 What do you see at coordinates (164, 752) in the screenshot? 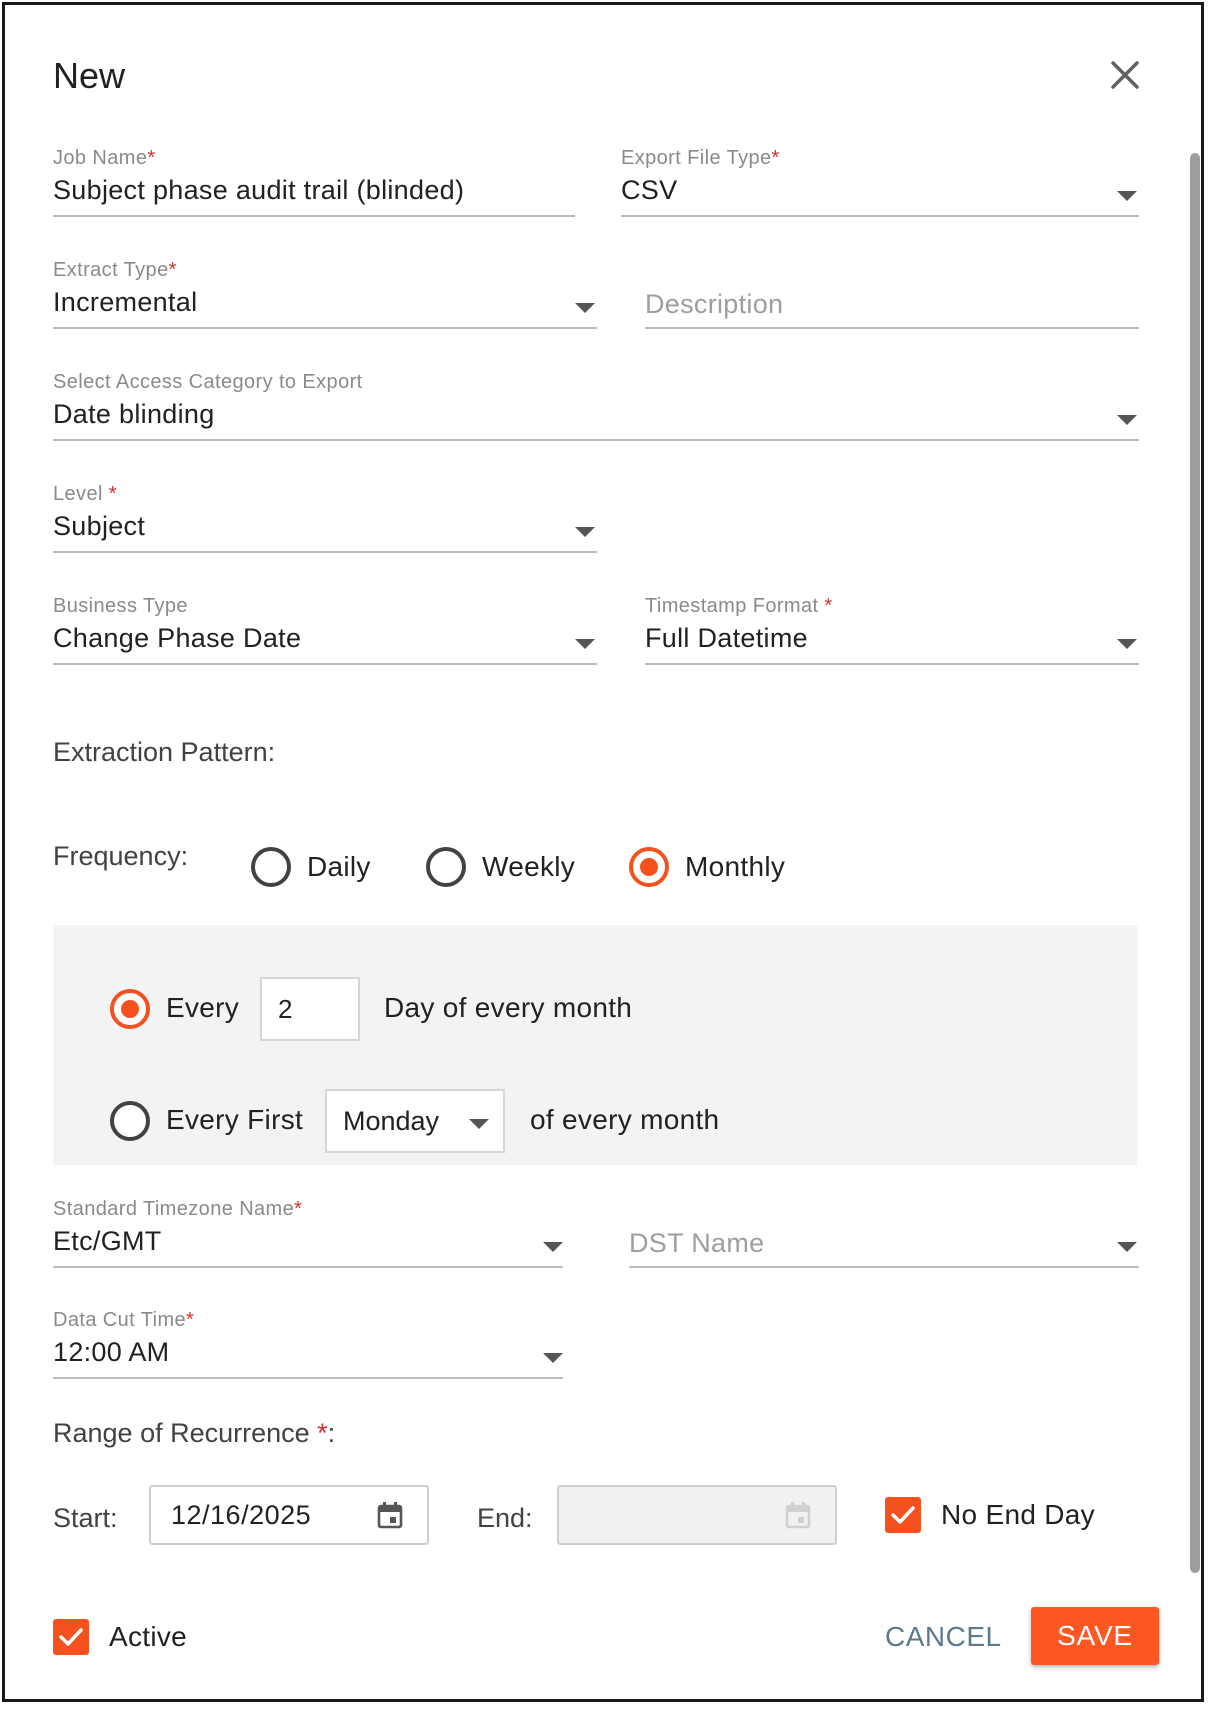
I see `extraction-pattern-title: Extraction Pattern:` at bounding box center [164, 752].